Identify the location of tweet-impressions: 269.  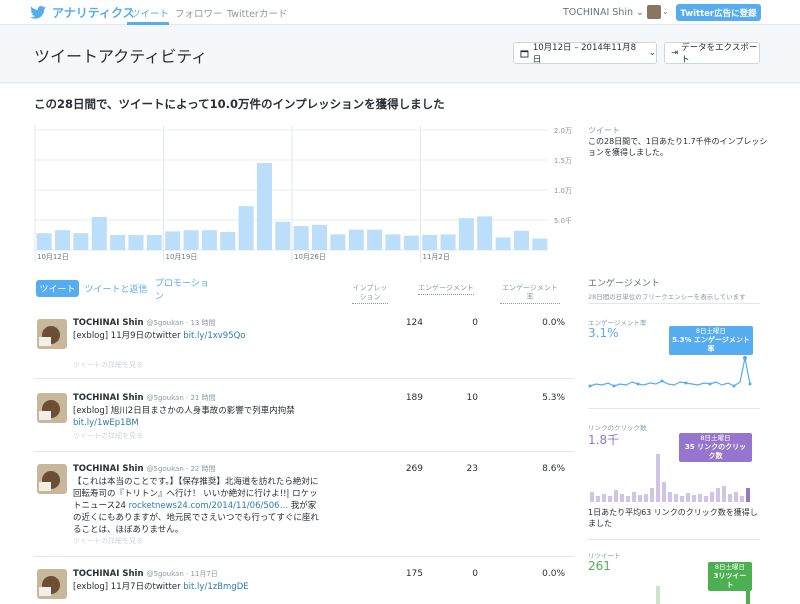
(414, 469).